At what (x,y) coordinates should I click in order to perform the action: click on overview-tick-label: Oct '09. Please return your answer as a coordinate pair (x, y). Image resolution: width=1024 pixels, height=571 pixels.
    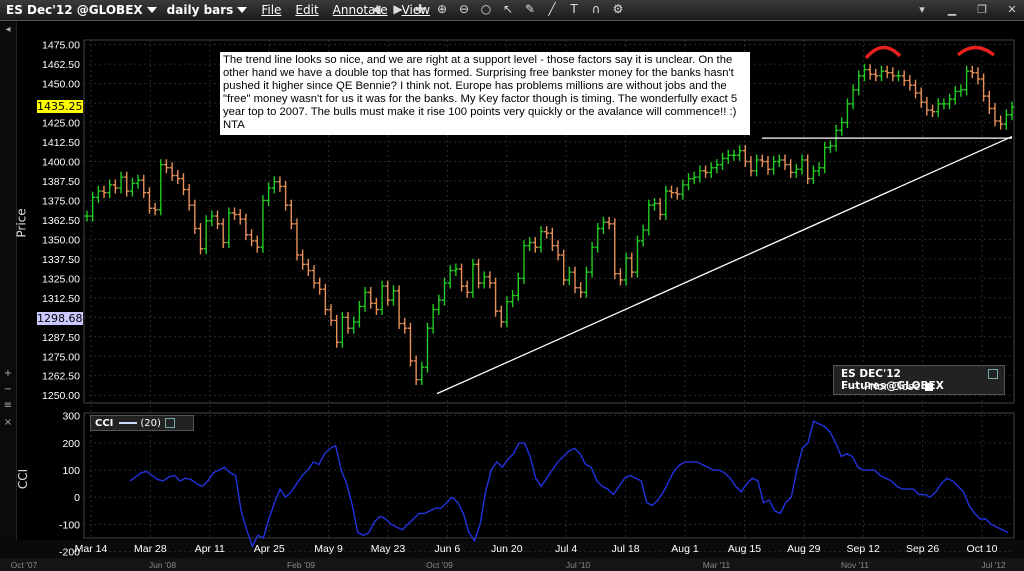
    Looking at the image, I should click on (439, 565).